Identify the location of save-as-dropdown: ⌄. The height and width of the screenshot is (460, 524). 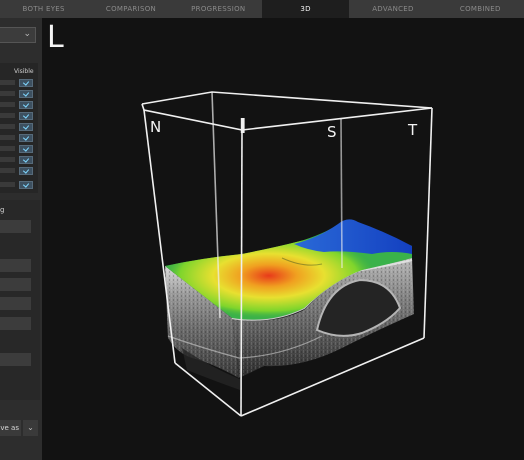
(30, 428).